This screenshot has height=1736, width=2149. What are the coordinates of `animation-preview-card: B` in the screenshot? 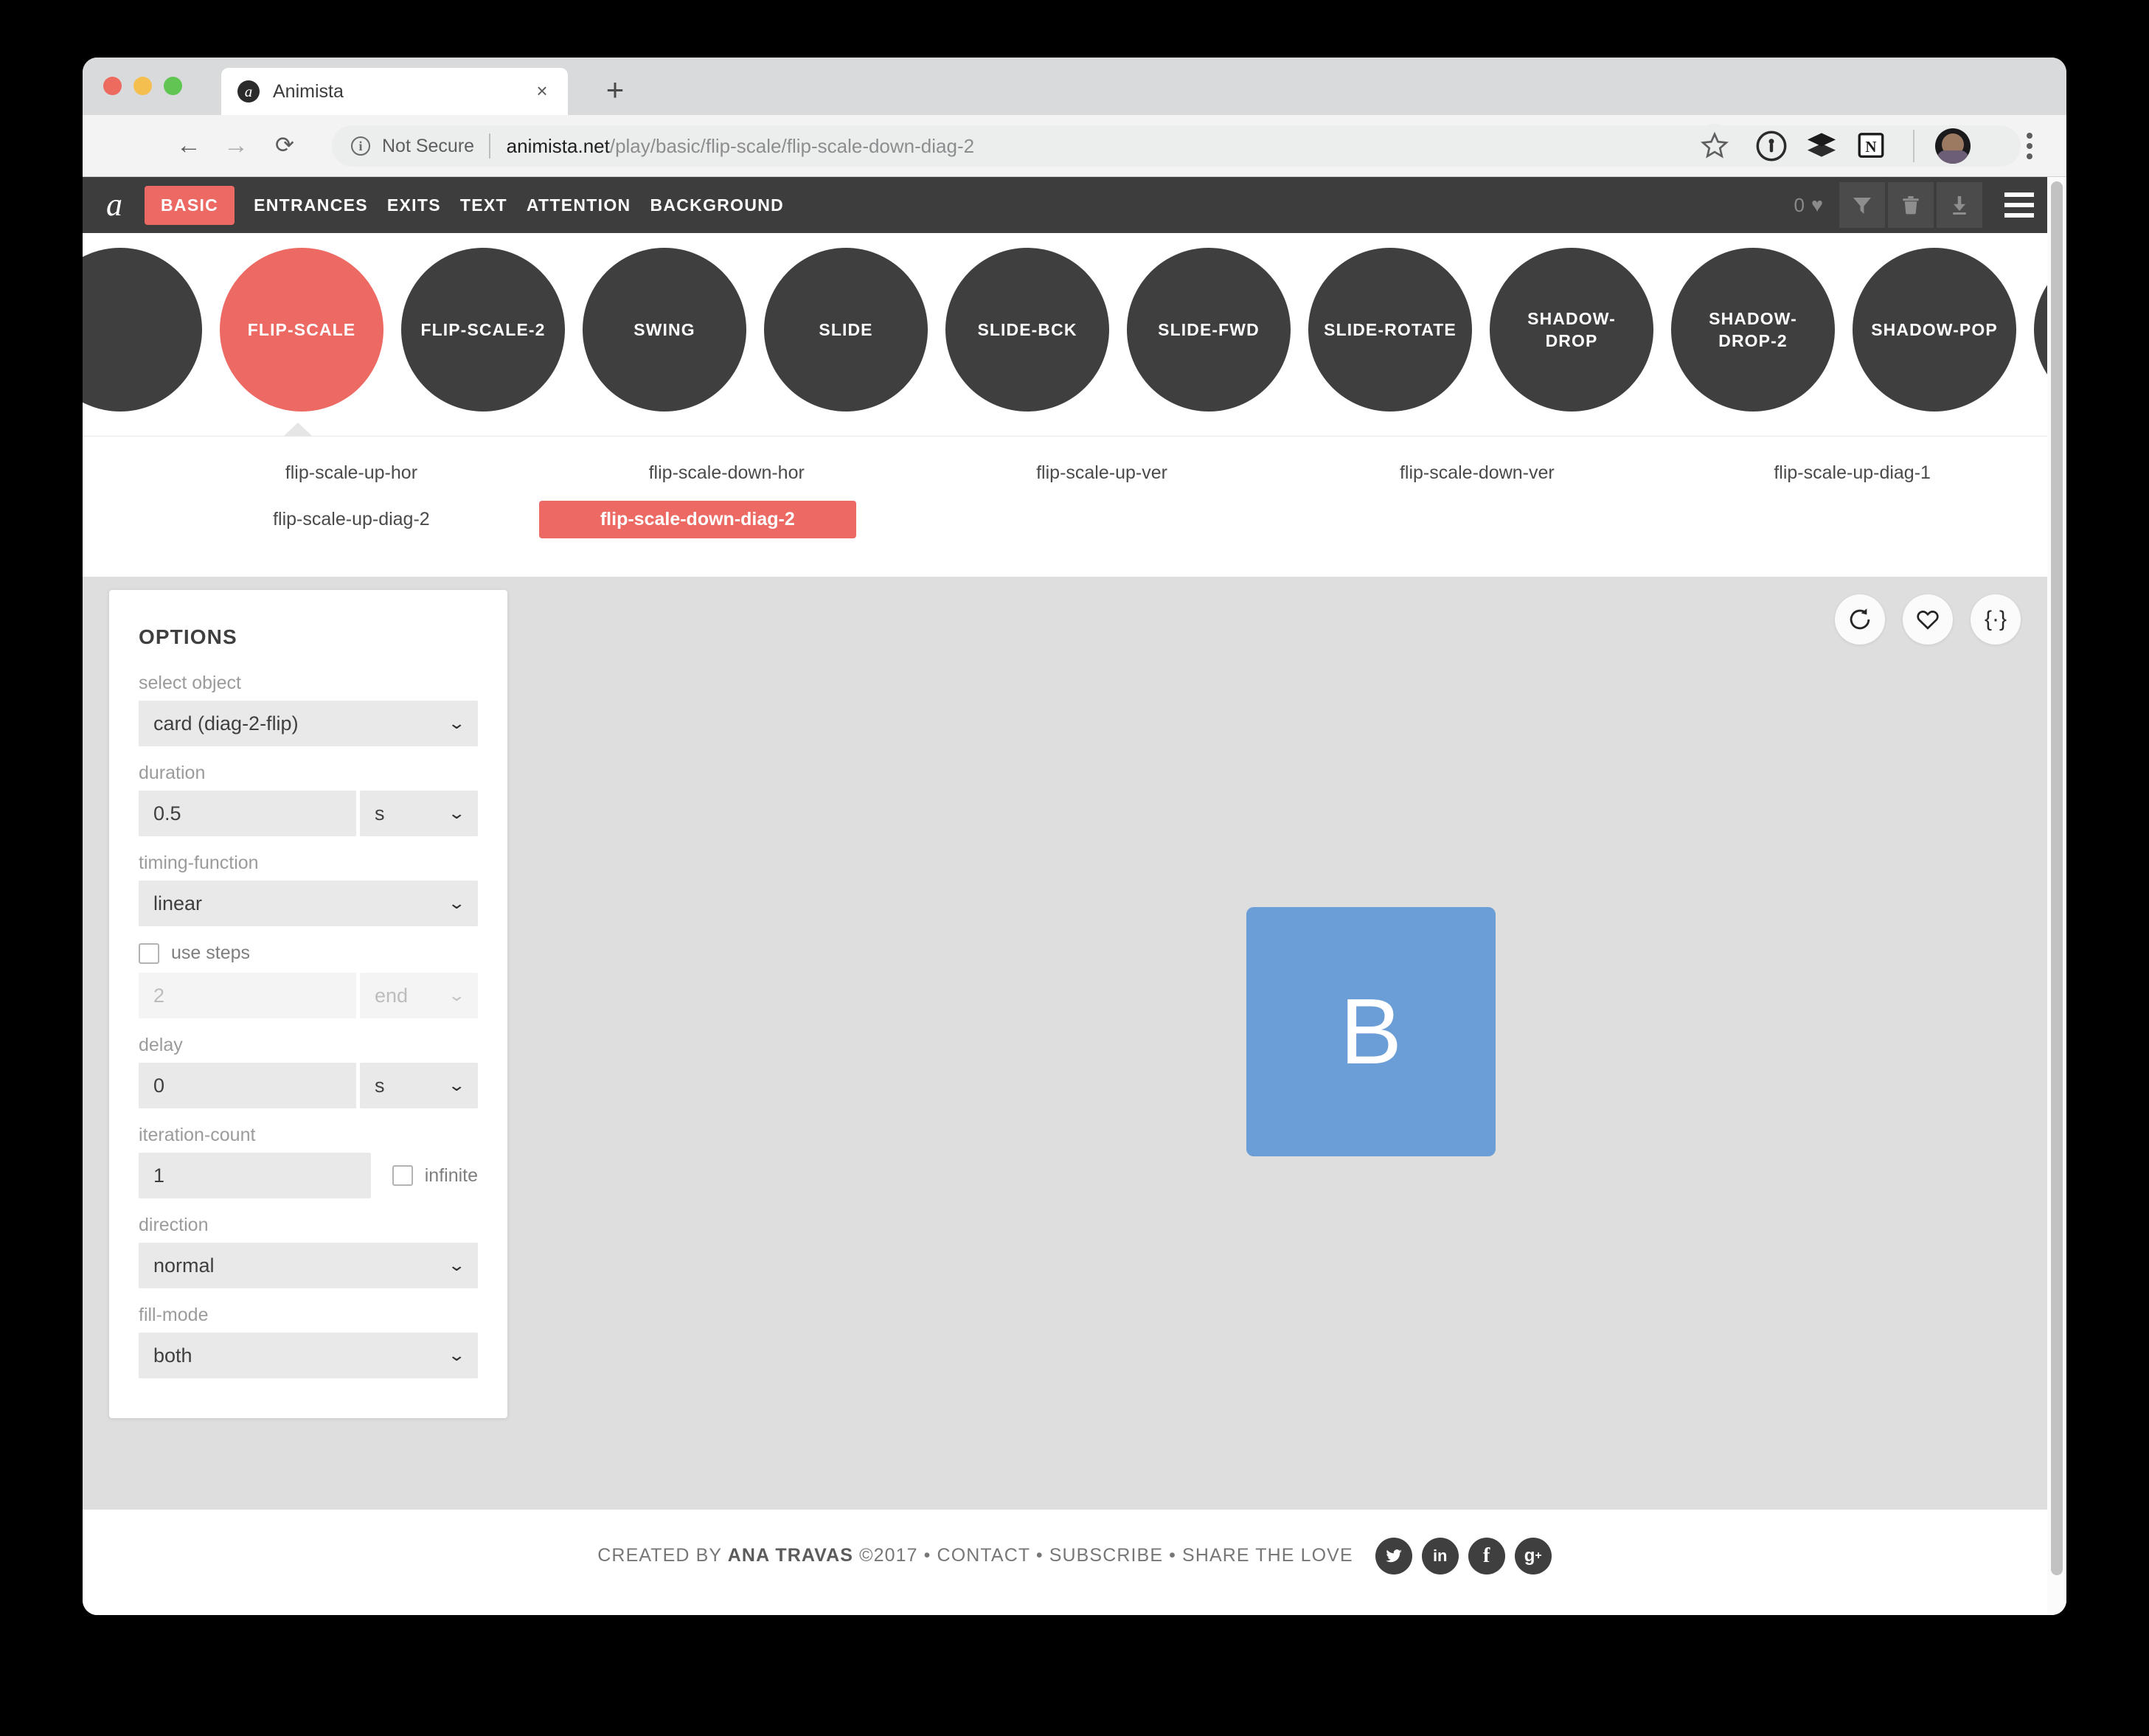 It's located at (1371, 1032).